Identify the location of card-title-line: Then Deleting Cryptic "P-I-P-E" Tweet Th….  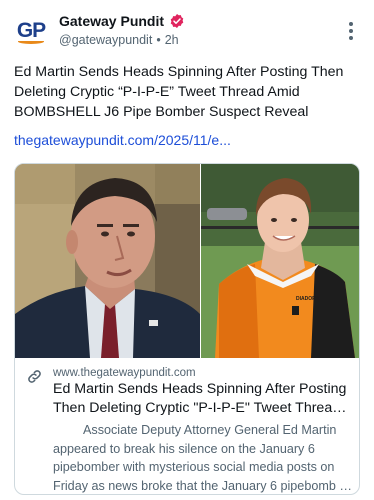
(202, 408).